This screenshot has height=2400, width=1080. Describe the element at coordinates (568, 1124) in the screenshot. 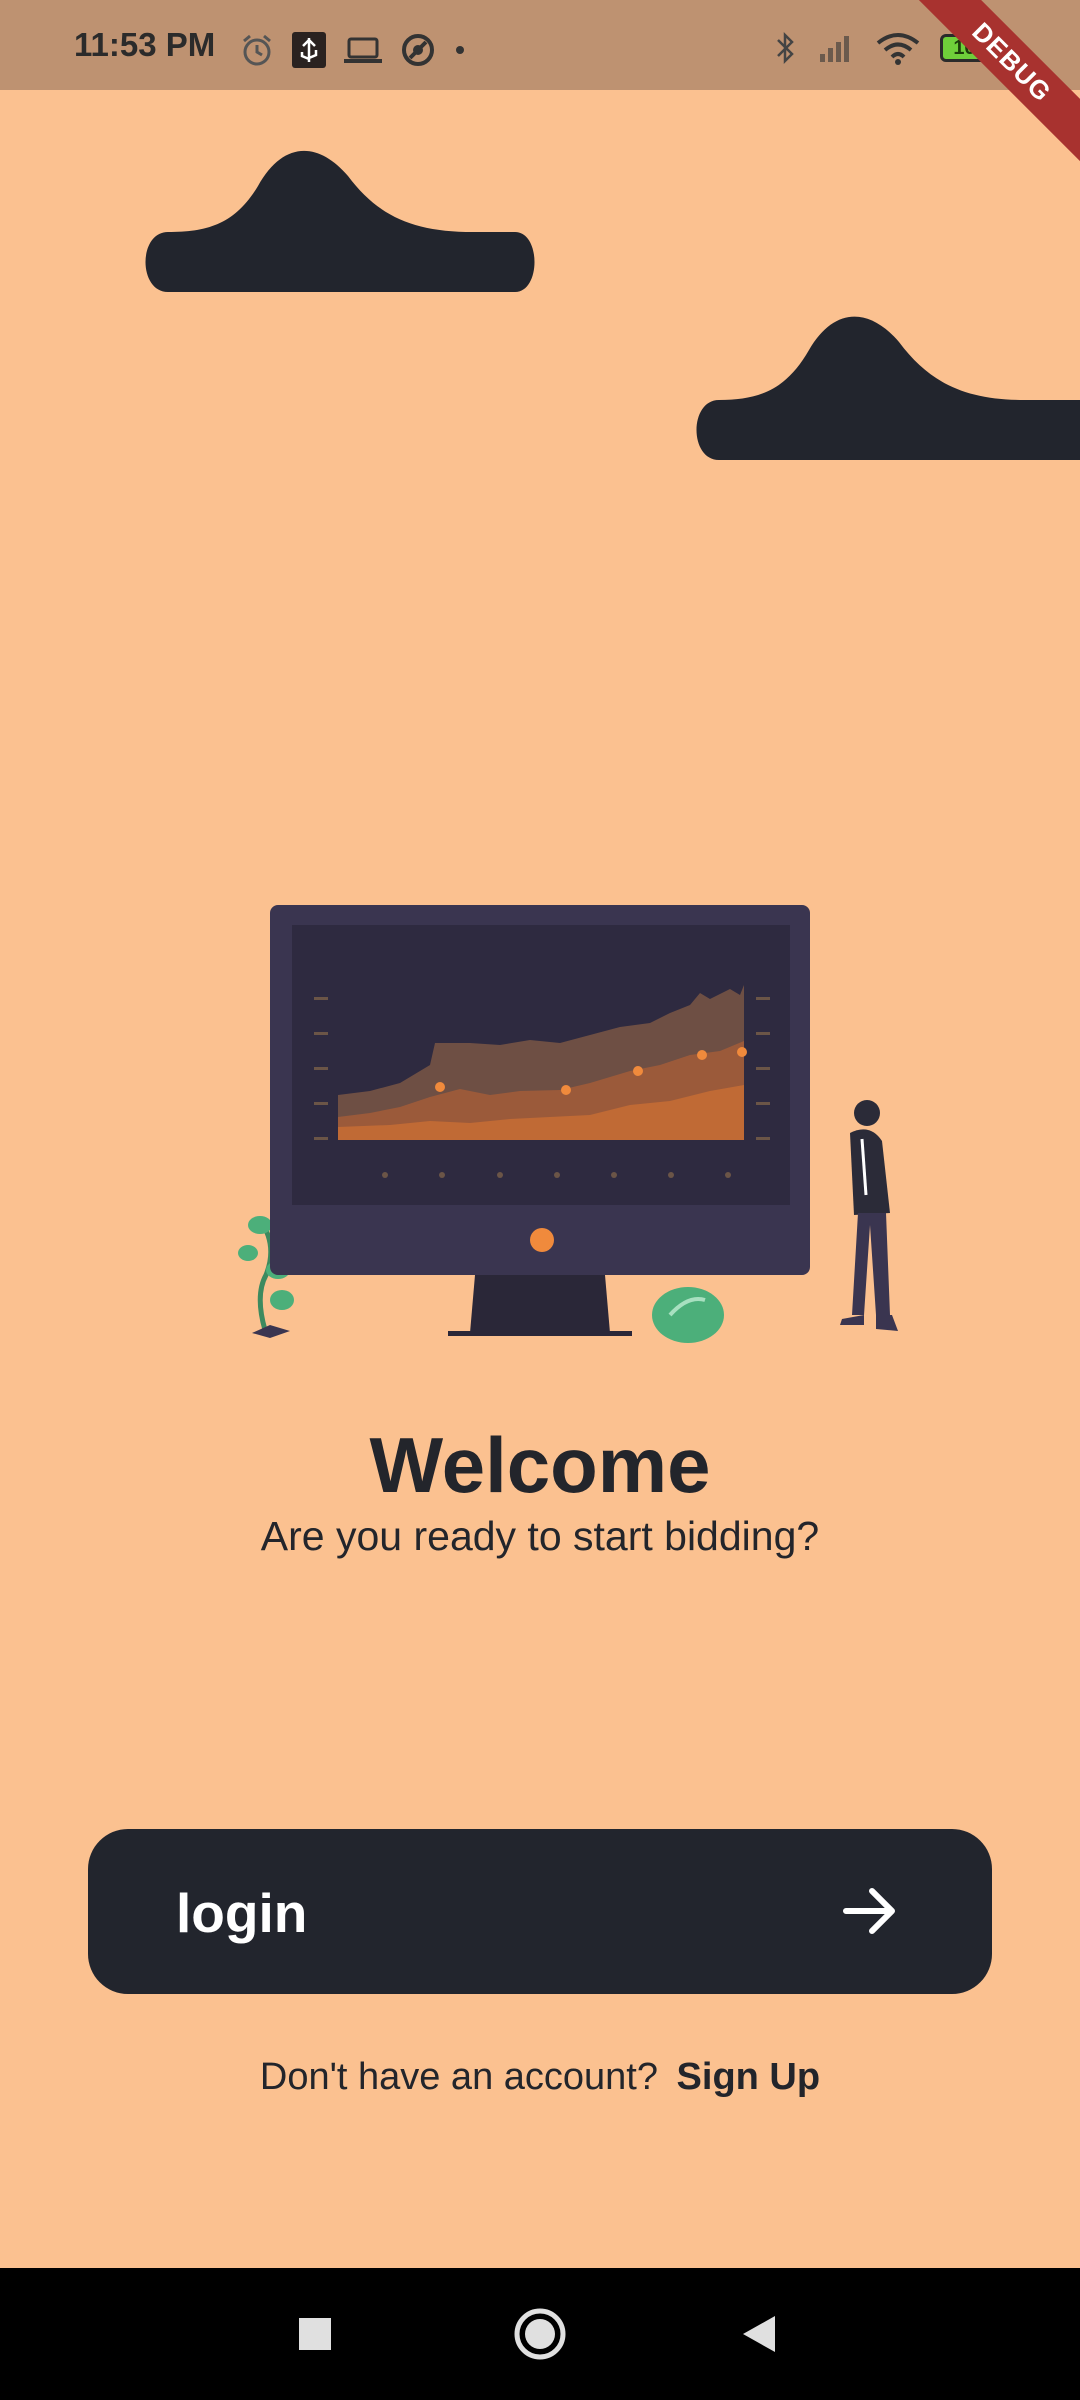

I see `monitor-illustration` at that location.